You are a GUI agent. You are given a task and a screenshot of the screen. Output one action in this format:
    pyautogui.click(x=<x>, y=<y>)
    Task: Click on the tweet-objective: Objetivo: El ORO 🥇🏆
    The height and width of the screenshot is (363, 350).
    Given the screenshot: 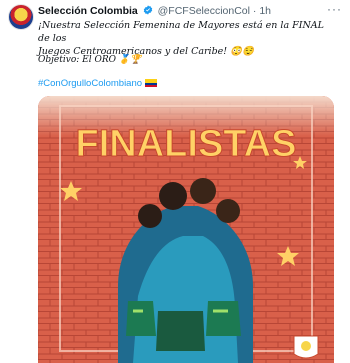 What is the action you would take?
    pyautogui.click(x=90, y=60)
    